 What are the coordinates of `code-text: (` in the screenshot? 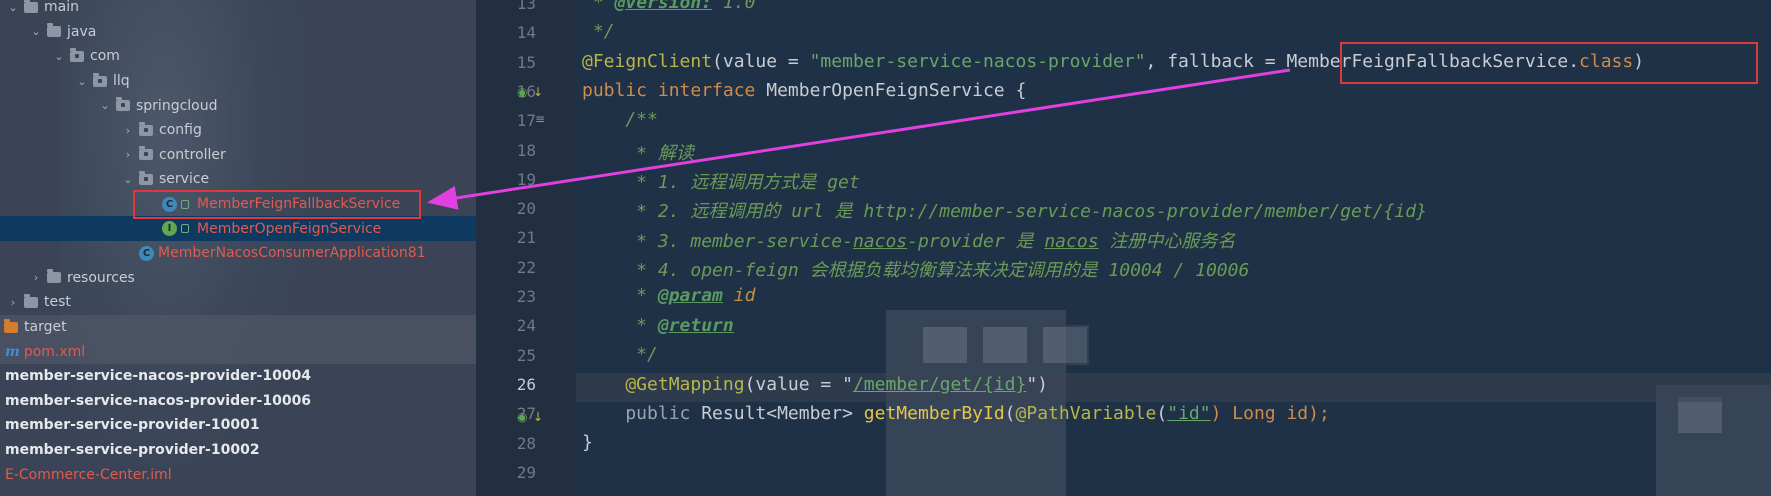 It's located at (1162, 413).